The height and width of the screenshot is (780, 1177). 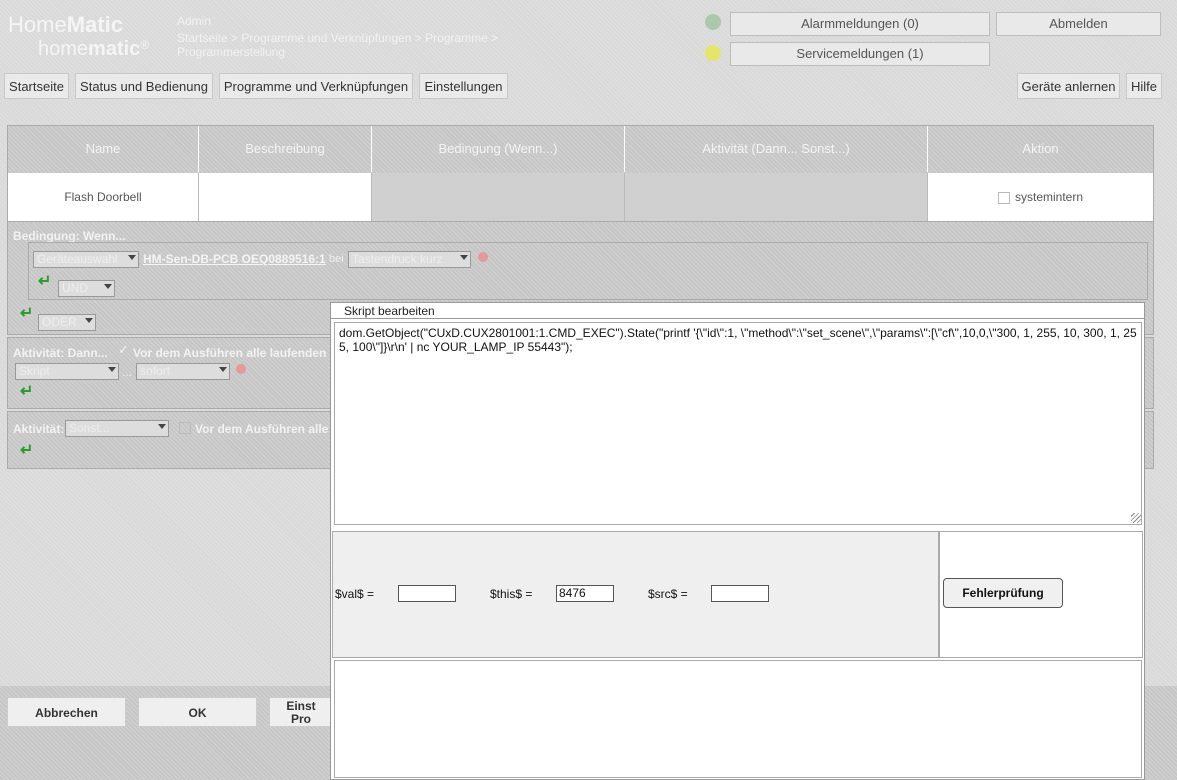 I want to click on check-icon: ✓, so click(x=123, y=349).